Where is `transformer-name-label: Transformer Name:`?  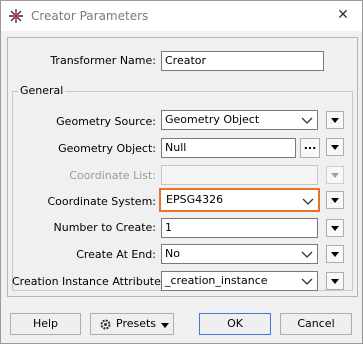
transformer-name-label: Transformer Name: is located at coordinates (103, 60).